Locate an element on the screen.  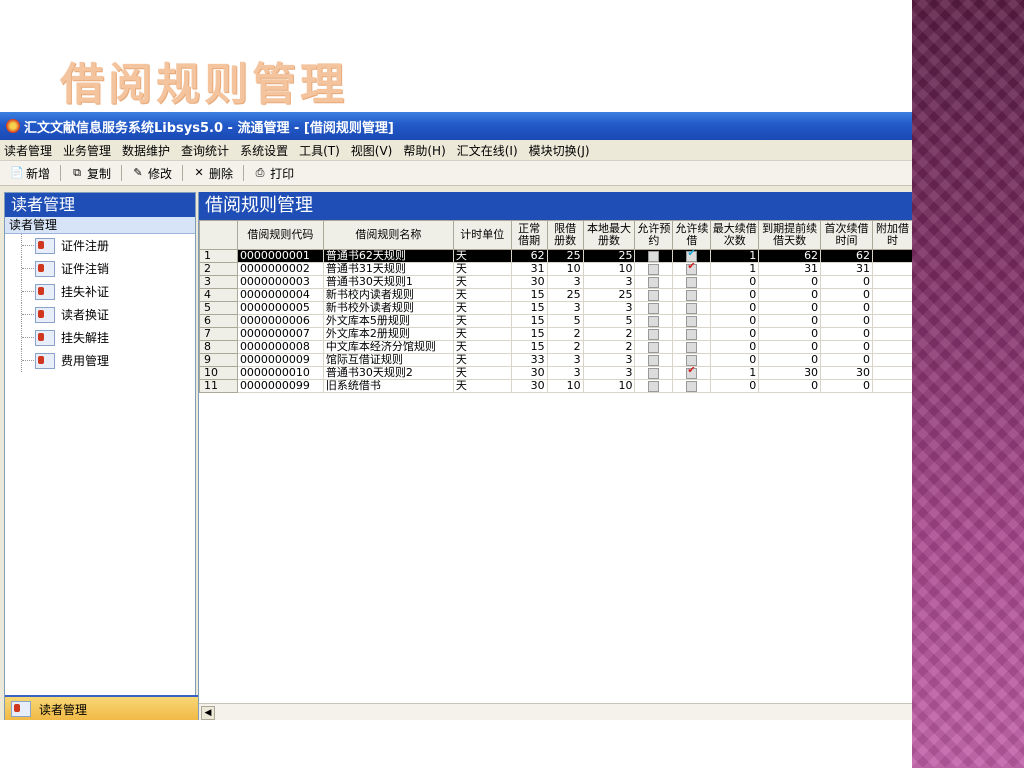
menu-query: 查询统计 is located at coordinates (205, 150).